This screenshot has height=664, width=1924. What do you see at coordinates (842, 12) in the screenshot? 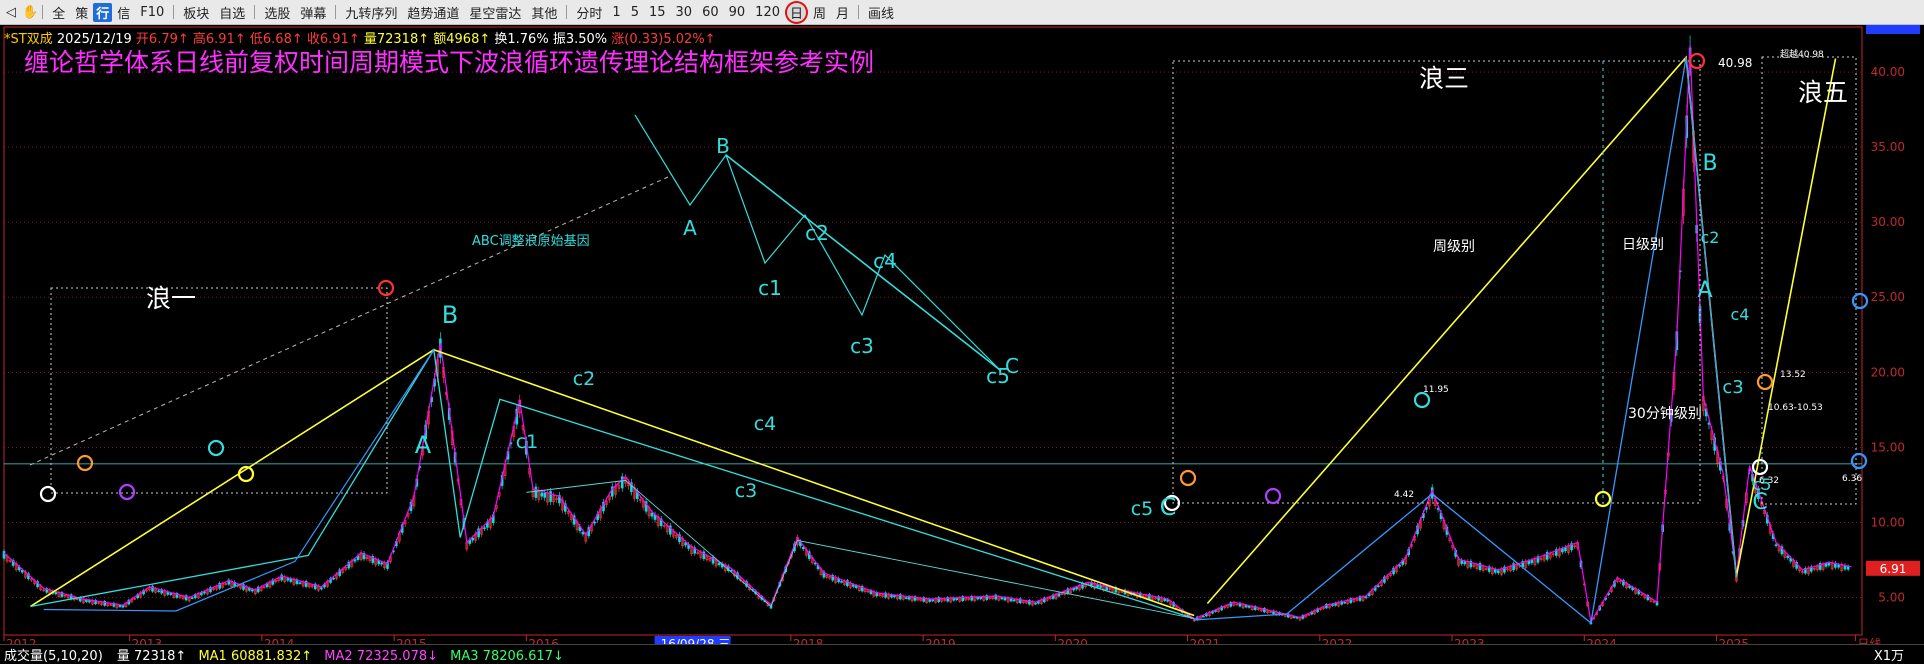
I see `period-month: 月` at bounding box center [842, 12].